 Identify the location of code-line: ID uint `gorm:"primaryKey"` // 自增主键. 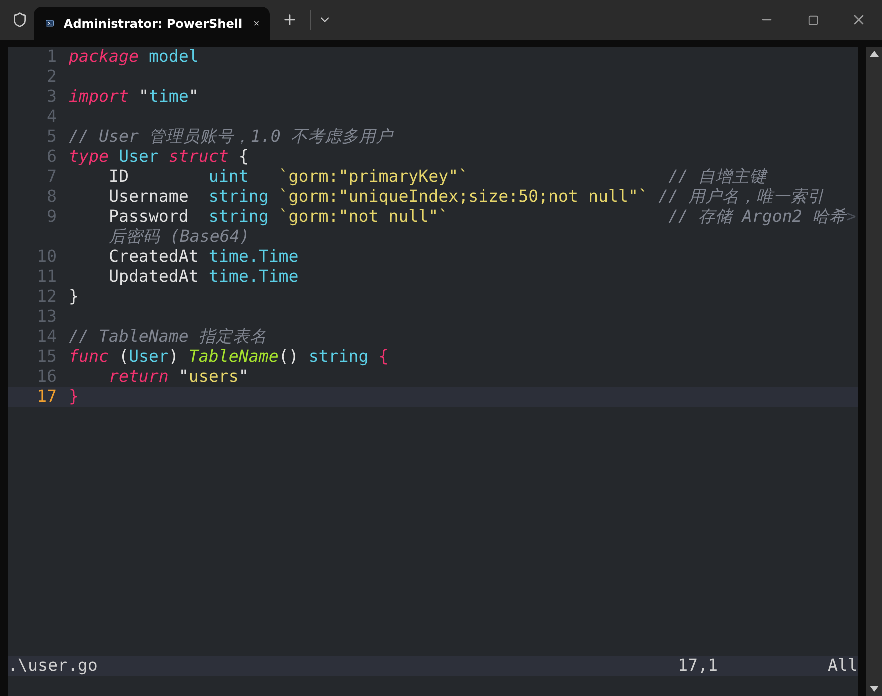
(437, 177).